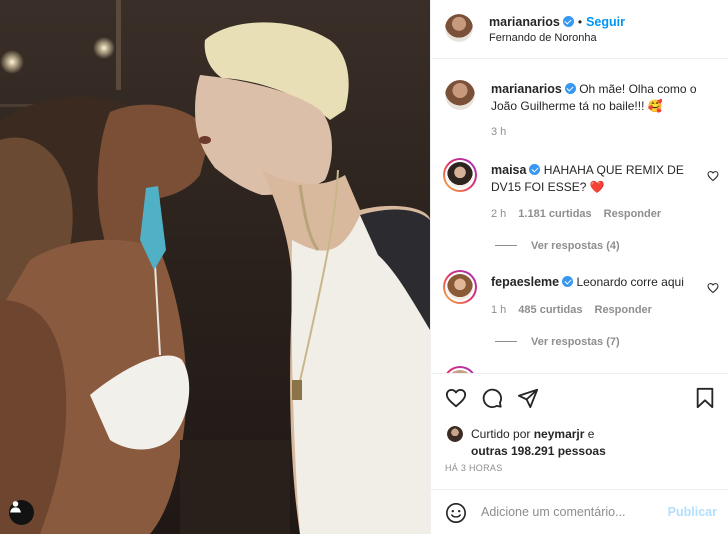  What do you see at coordinates (15, 507) in the screenshot?
I see `user-tag-icon` at bounding box center [15, 507].